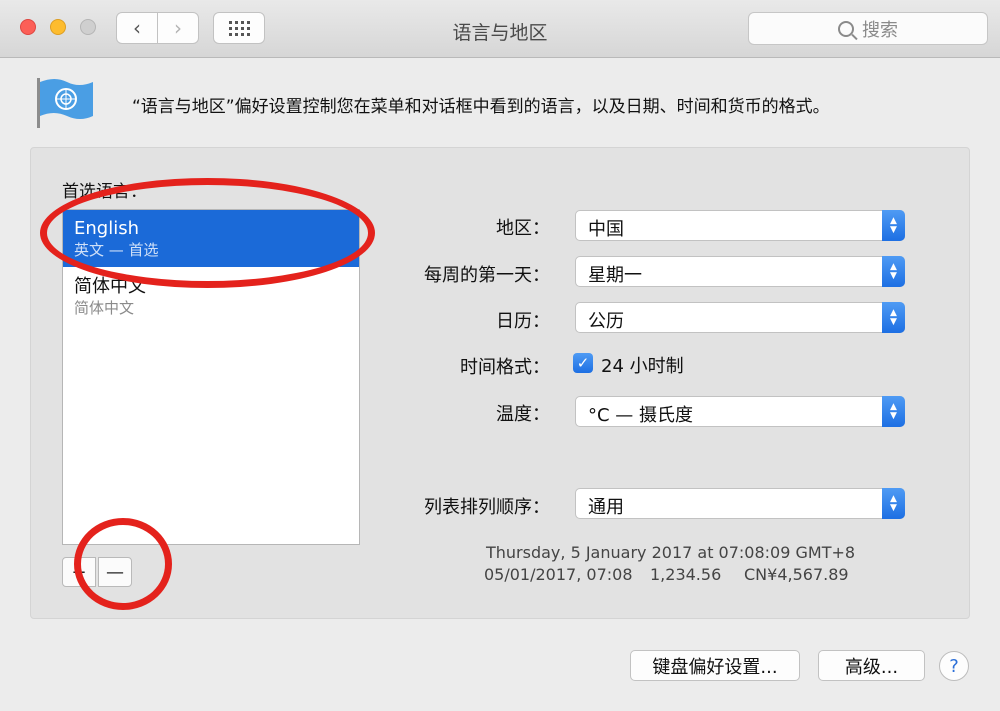 The height and width of the screenshot is (711, 1000). Describe the element at coordinates (606, 229) in the screenshot. I see `region-value: 中国` at that location.